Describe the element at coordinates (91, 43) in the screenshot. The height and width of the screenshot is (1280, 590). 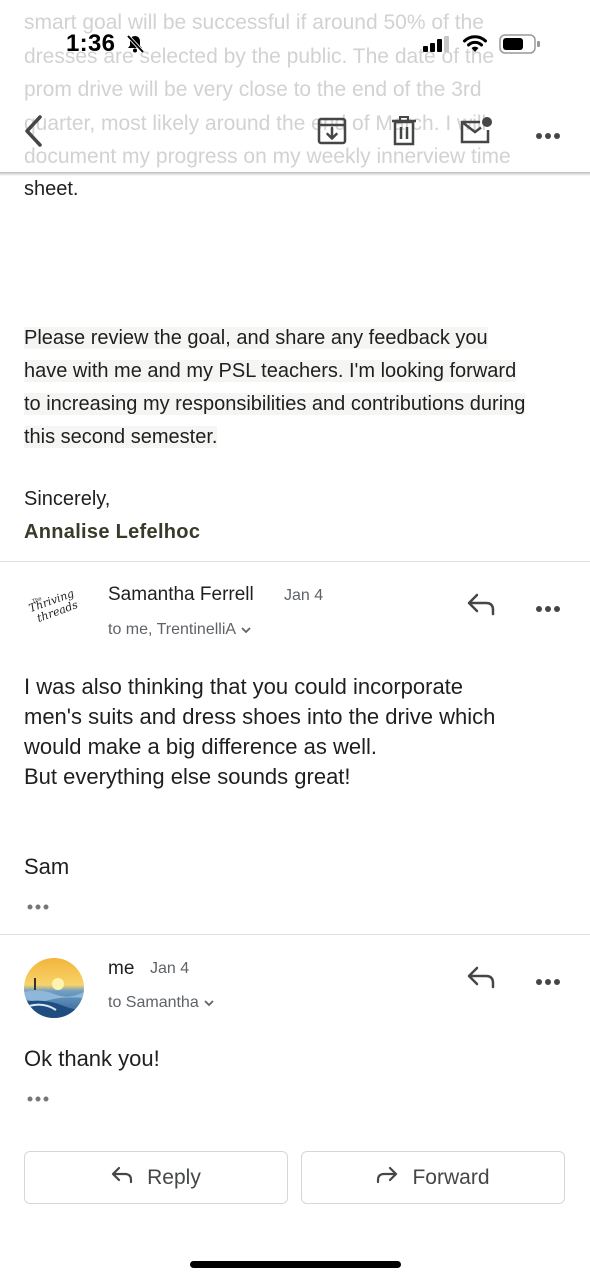
I see `status-time: 1:36` at that location.